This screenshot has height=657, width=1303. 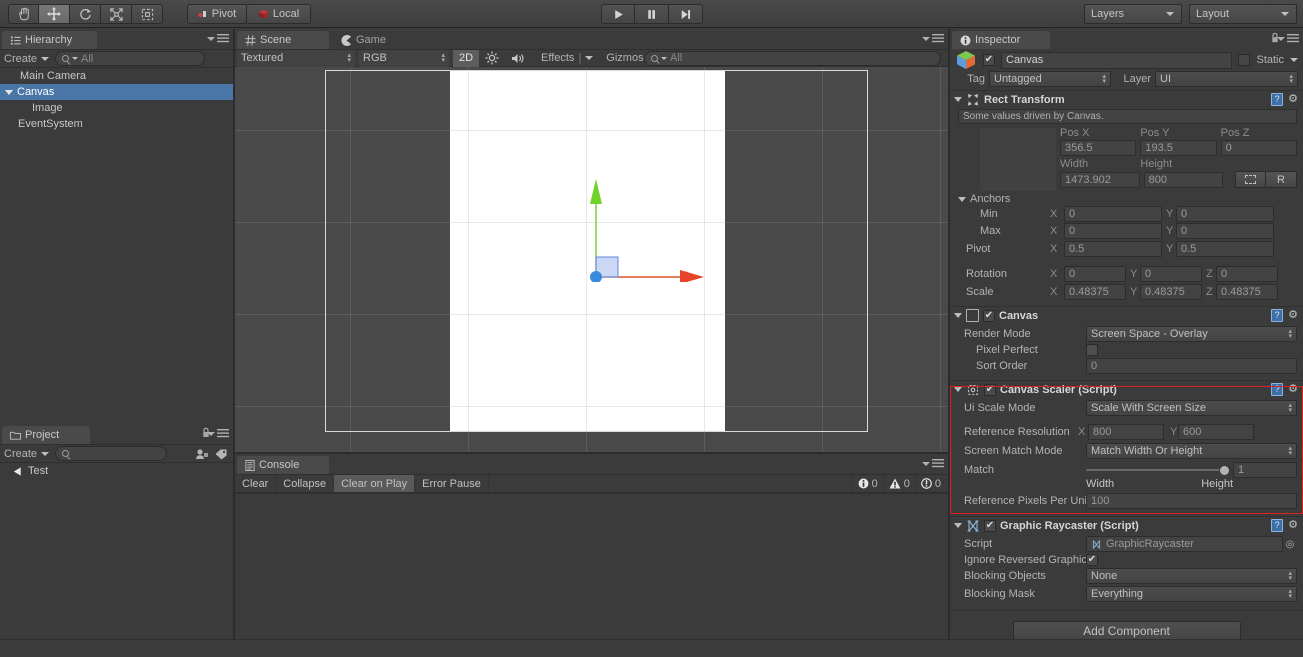 What do you see at coordinates (116, 108) in the screenshot?
I see `hierarchy-item-image: Image` at bounding box center [116, 108].